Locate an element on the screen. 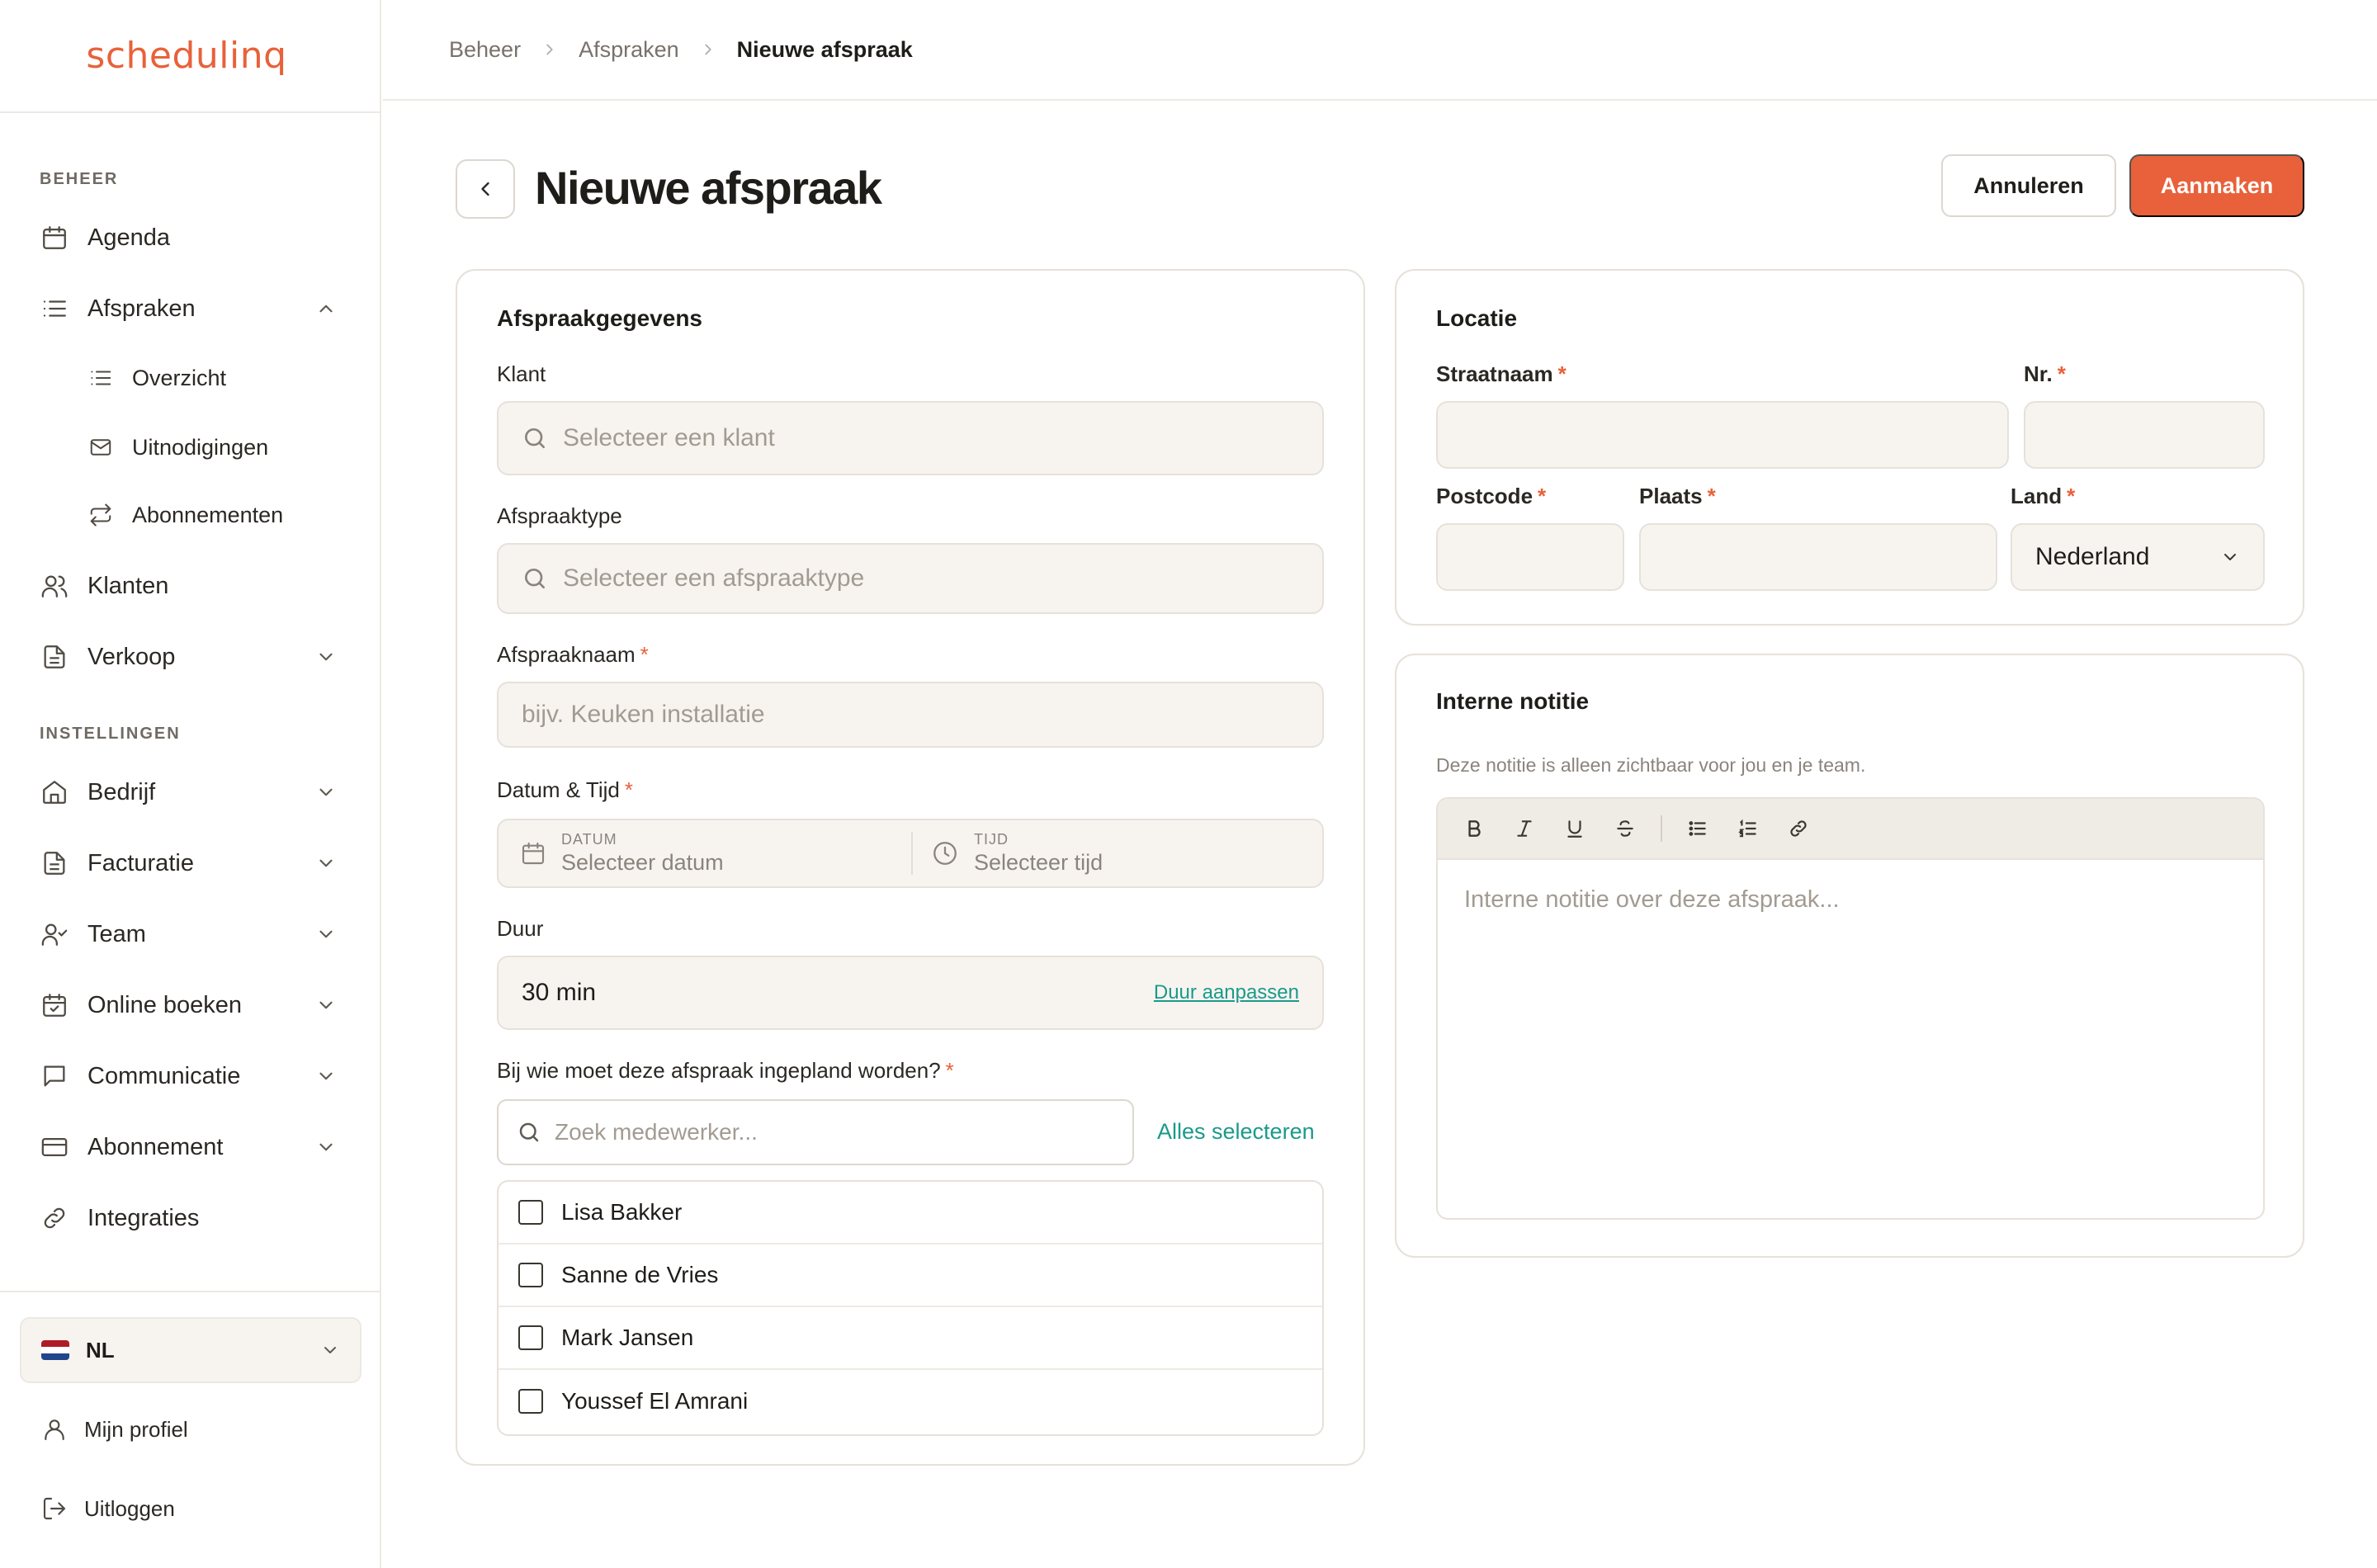  country-select: Nederland is located at coordinates (2138, 557).